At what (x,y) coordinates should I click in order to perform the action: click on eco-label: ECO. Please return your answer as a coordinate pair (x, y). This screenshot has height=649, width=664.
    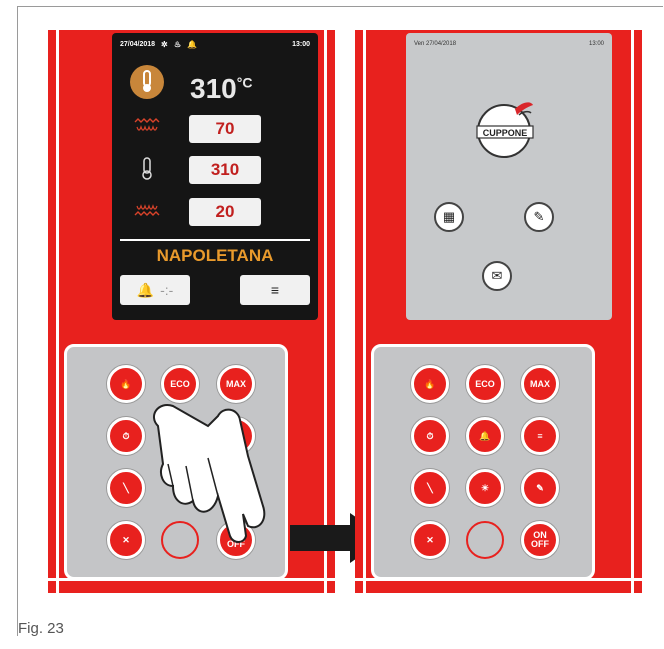
    Looking at the image, I should click on (485, 383).